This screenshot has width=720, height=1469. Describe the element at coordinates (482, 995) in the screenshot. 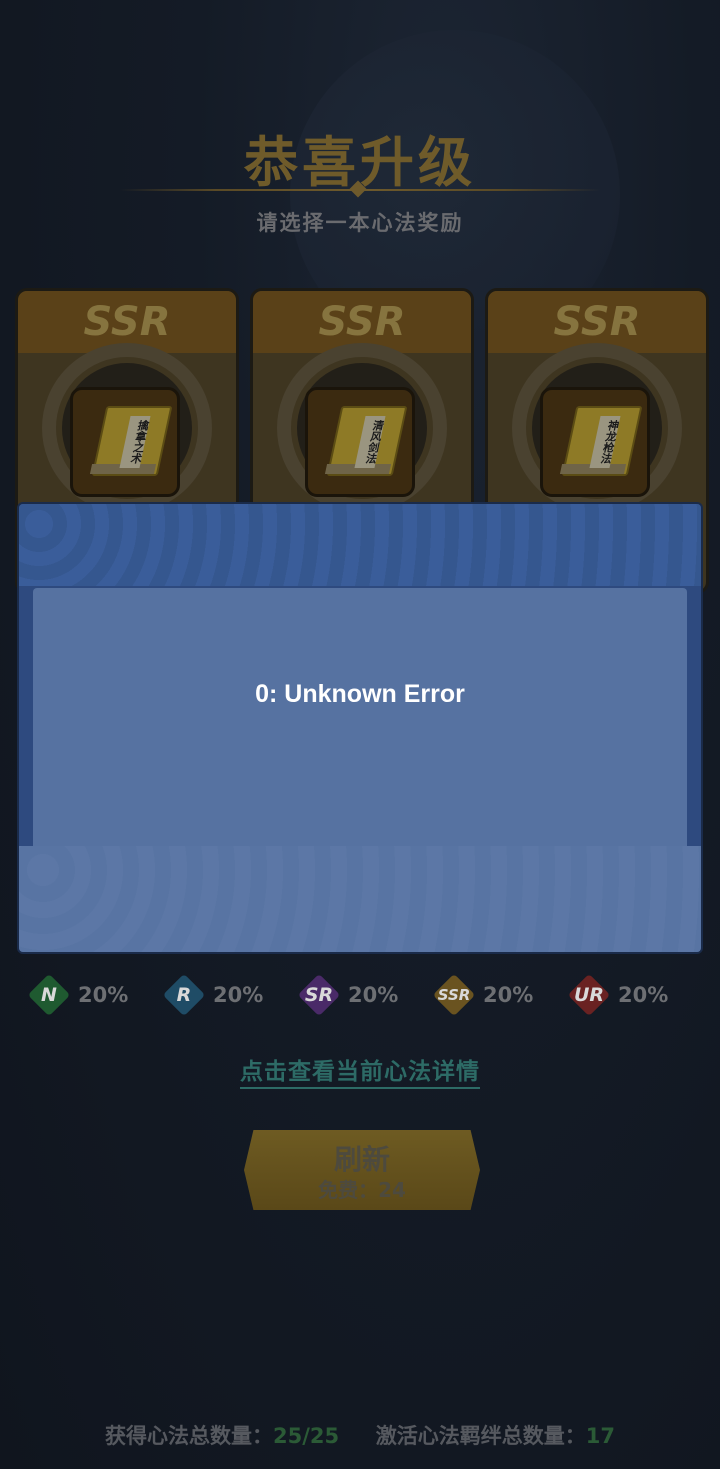

I see `rate-ssr: SSR 20%` at that location.